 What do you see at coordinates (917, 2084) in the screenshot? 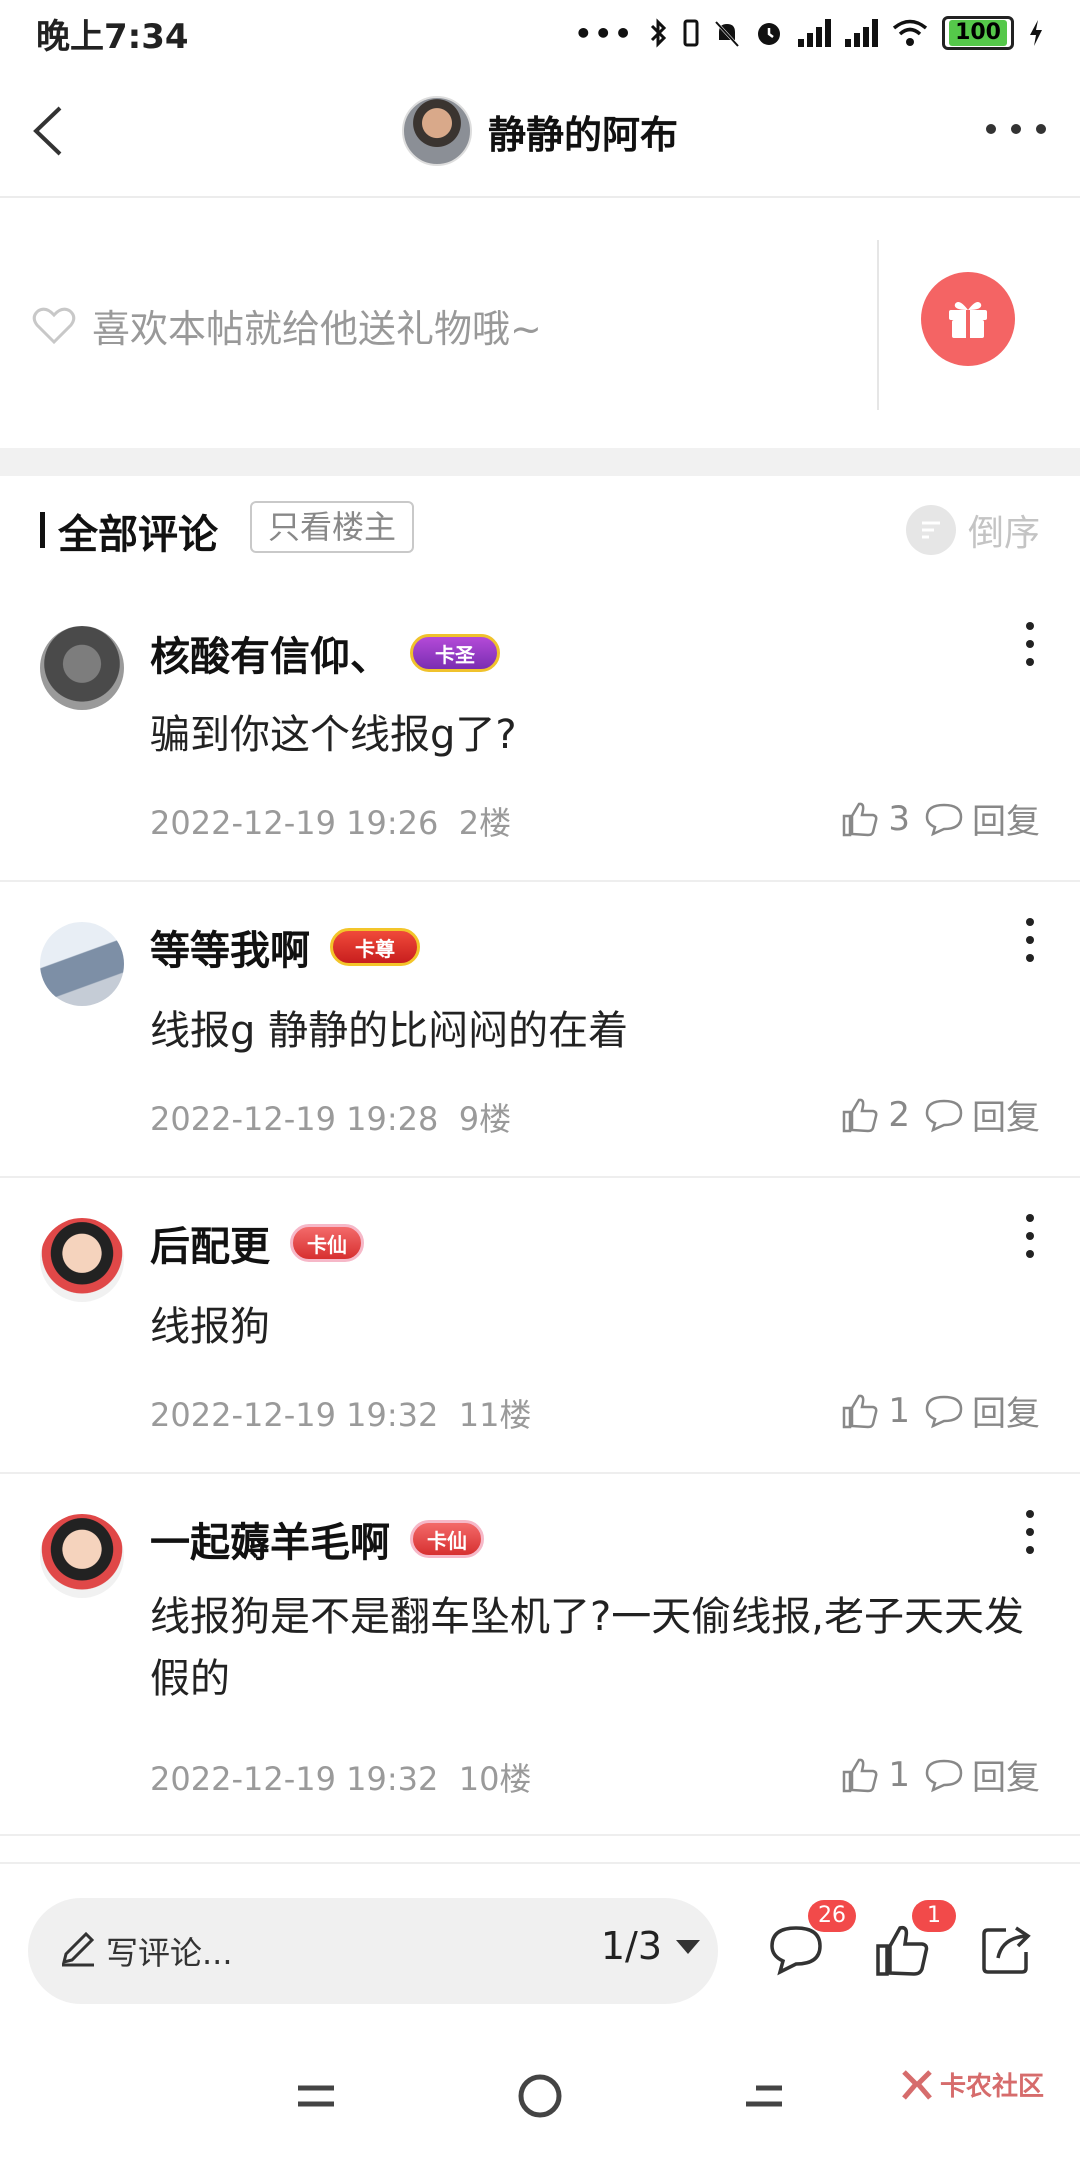
I see `logo-icon` at bounding box center [917, 2084].